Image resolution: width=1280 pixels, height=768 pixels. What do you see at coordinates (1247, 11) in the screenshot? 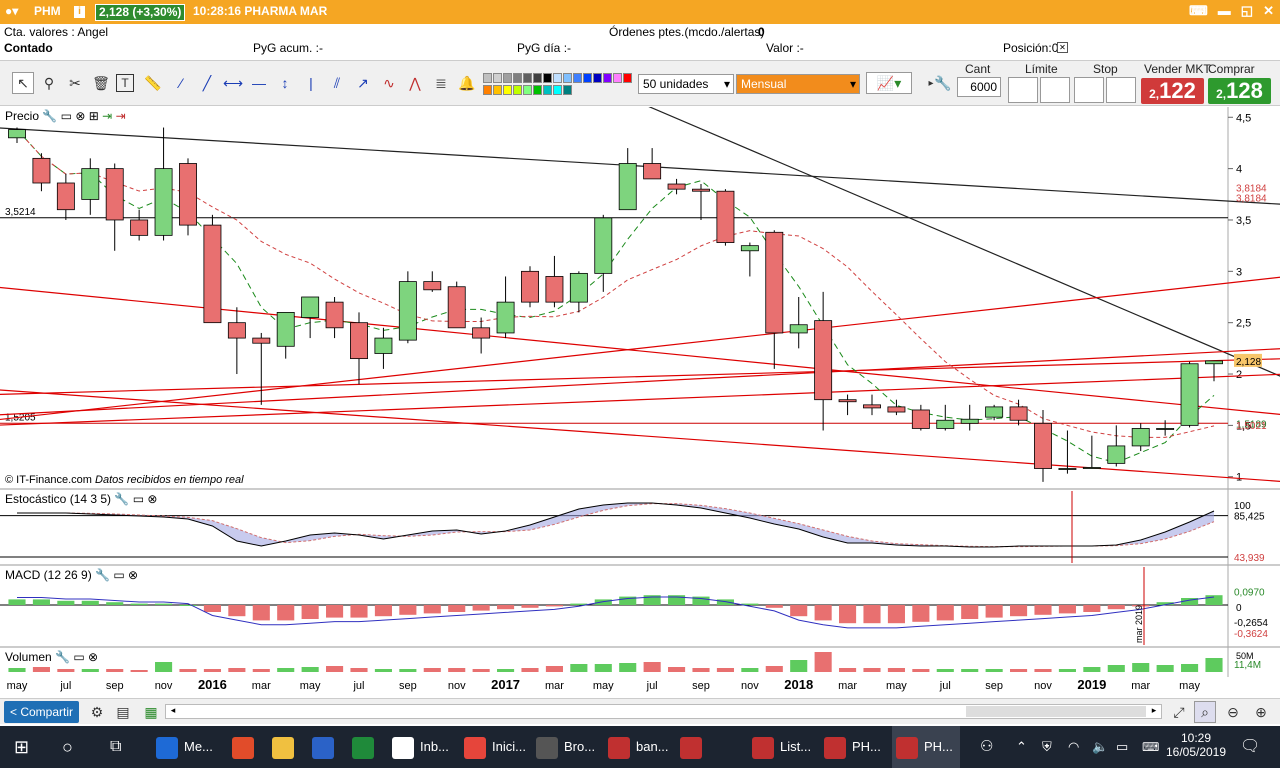
I see `restore-icon: ◱` at bounding box center [1247, 11].